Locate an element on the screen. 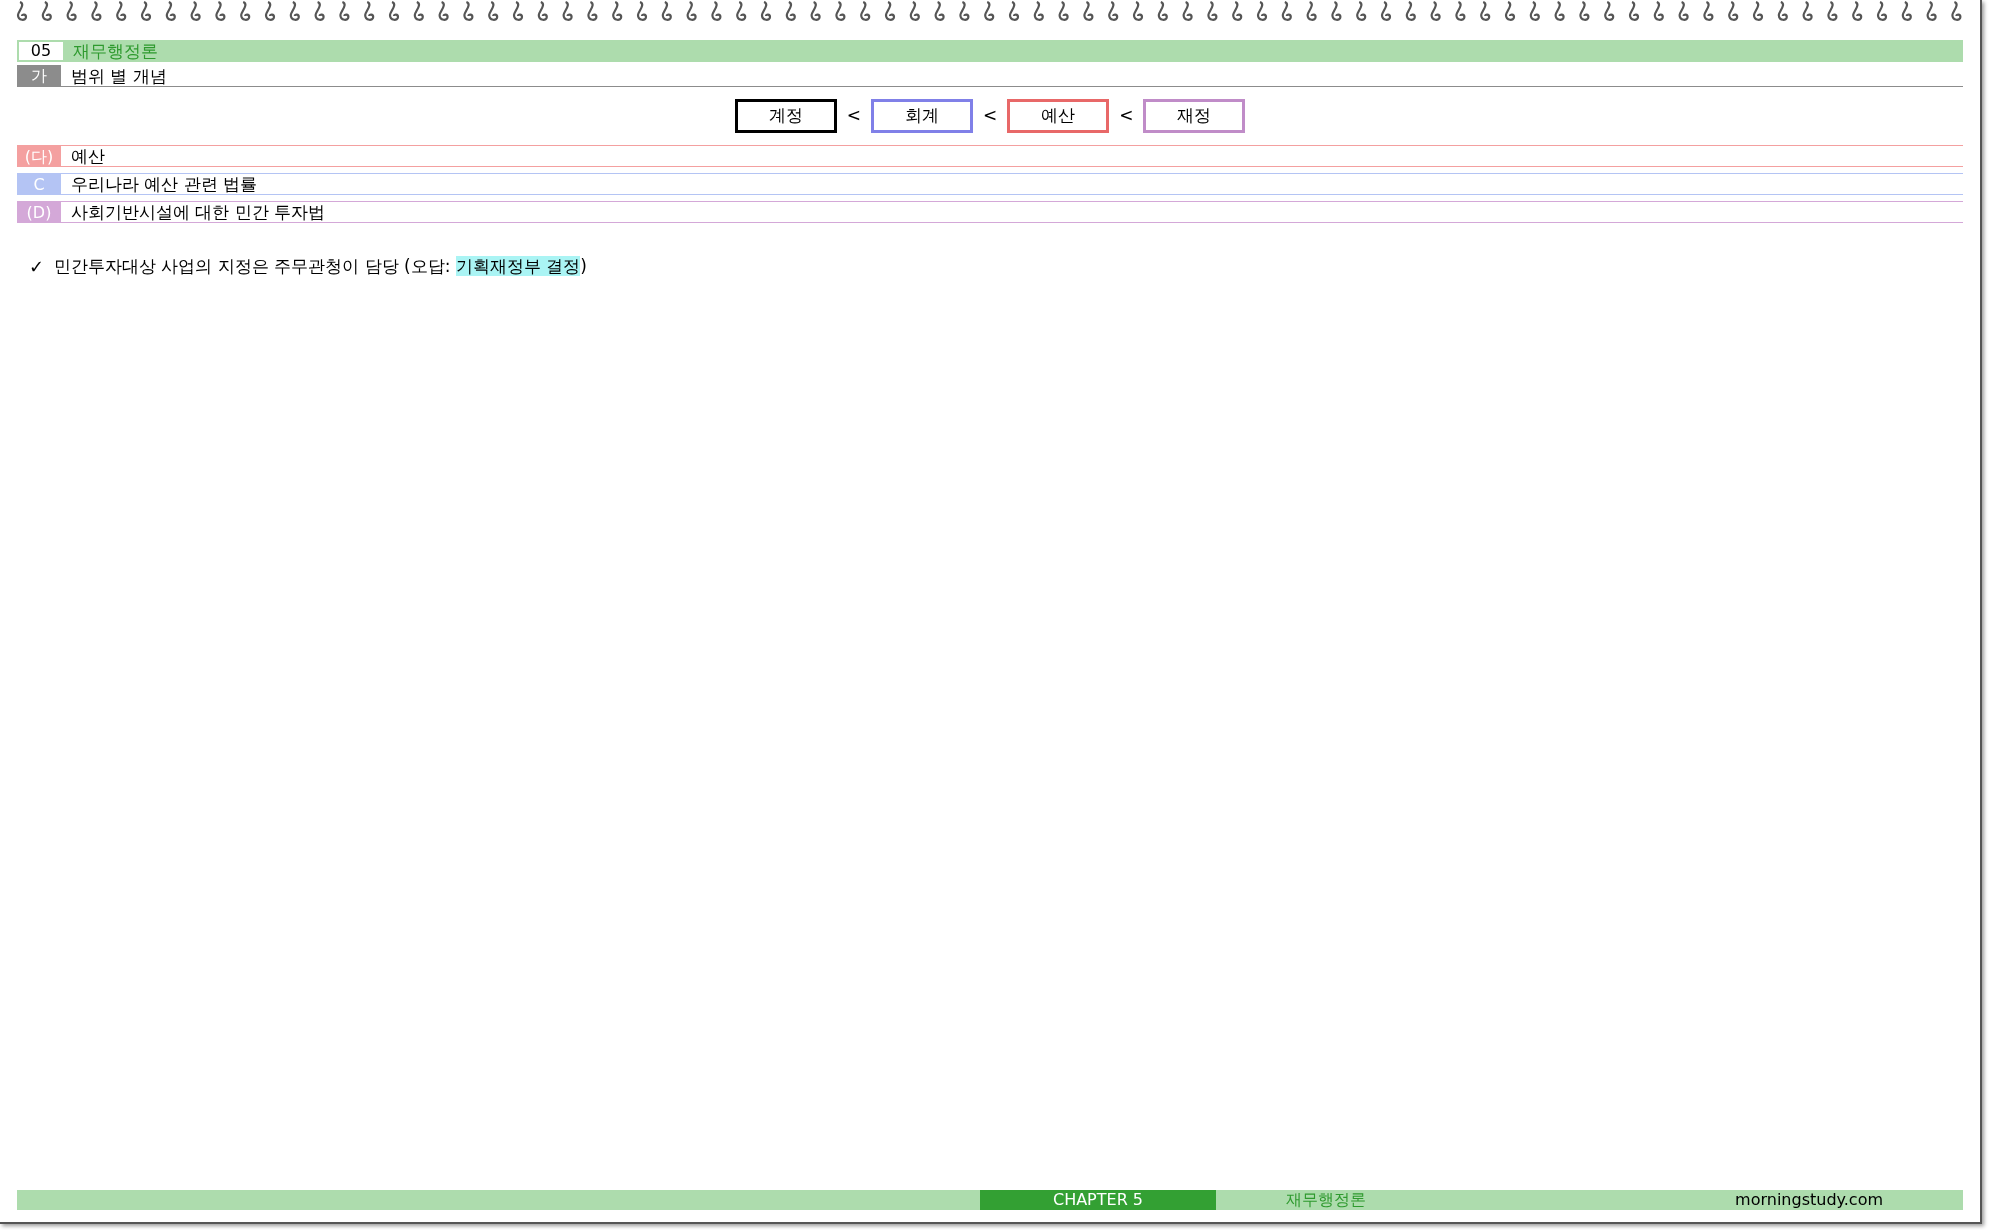 The height and width of the screenshot is (1230, 1990). heading-marker: C is located at coordinates (39, 184).